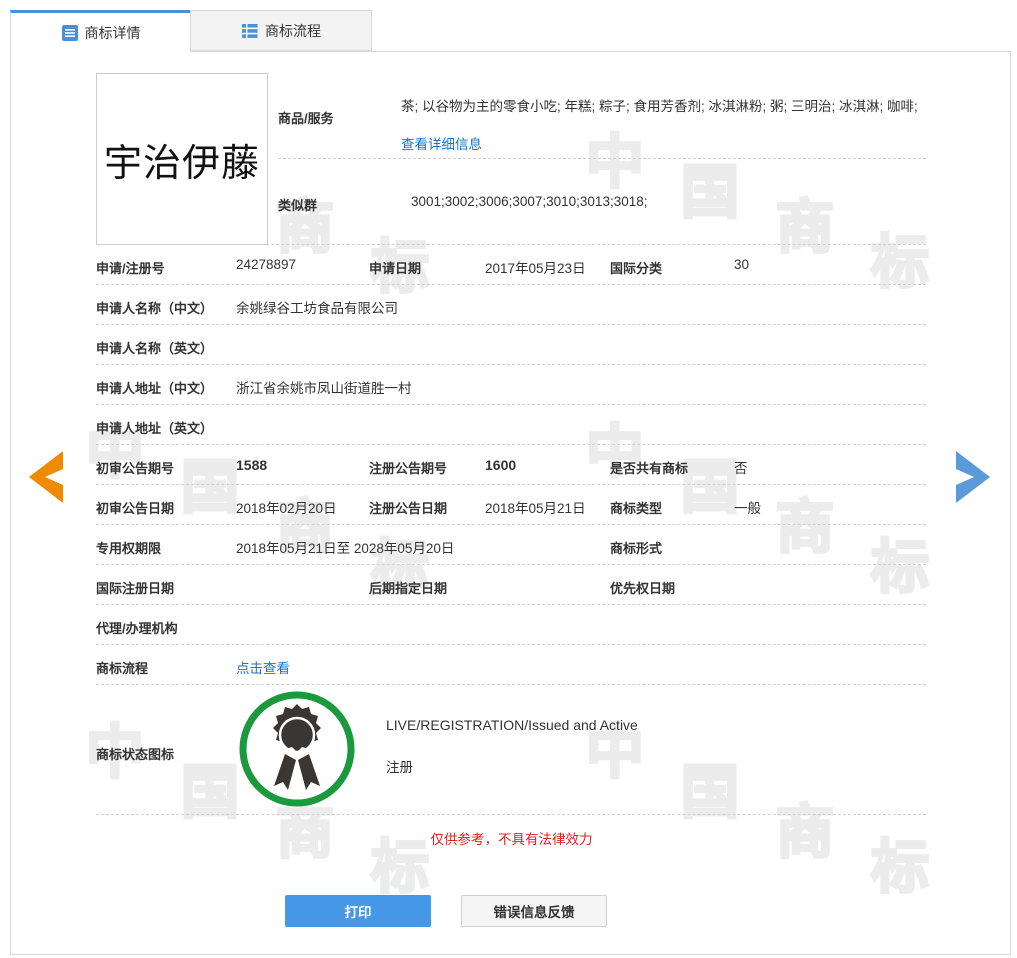 The height and width of the screenshot is (958, 1017). I want to click on process-label: 商标流程, so click(122, 668).